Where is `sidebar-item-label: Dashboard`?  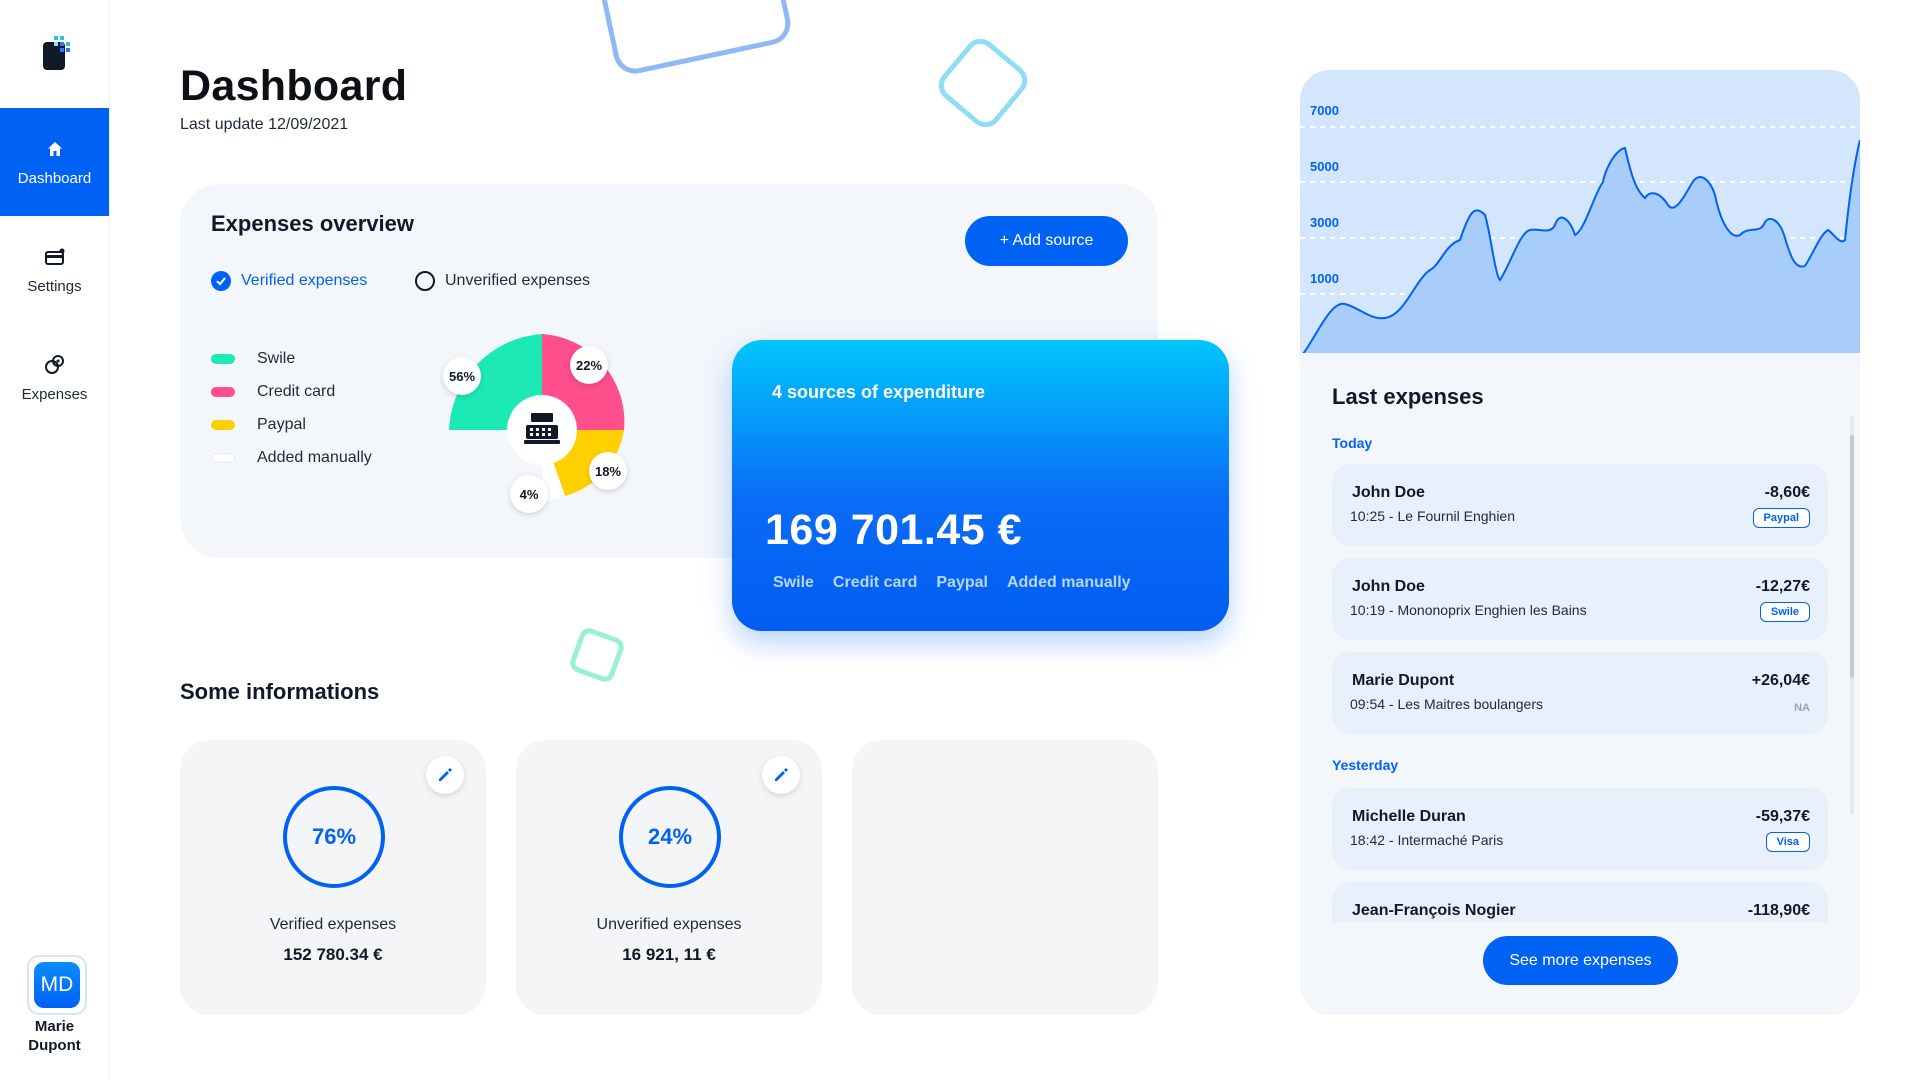
sidebar-item-label: Dashboard is located at coordinates (54, 178).